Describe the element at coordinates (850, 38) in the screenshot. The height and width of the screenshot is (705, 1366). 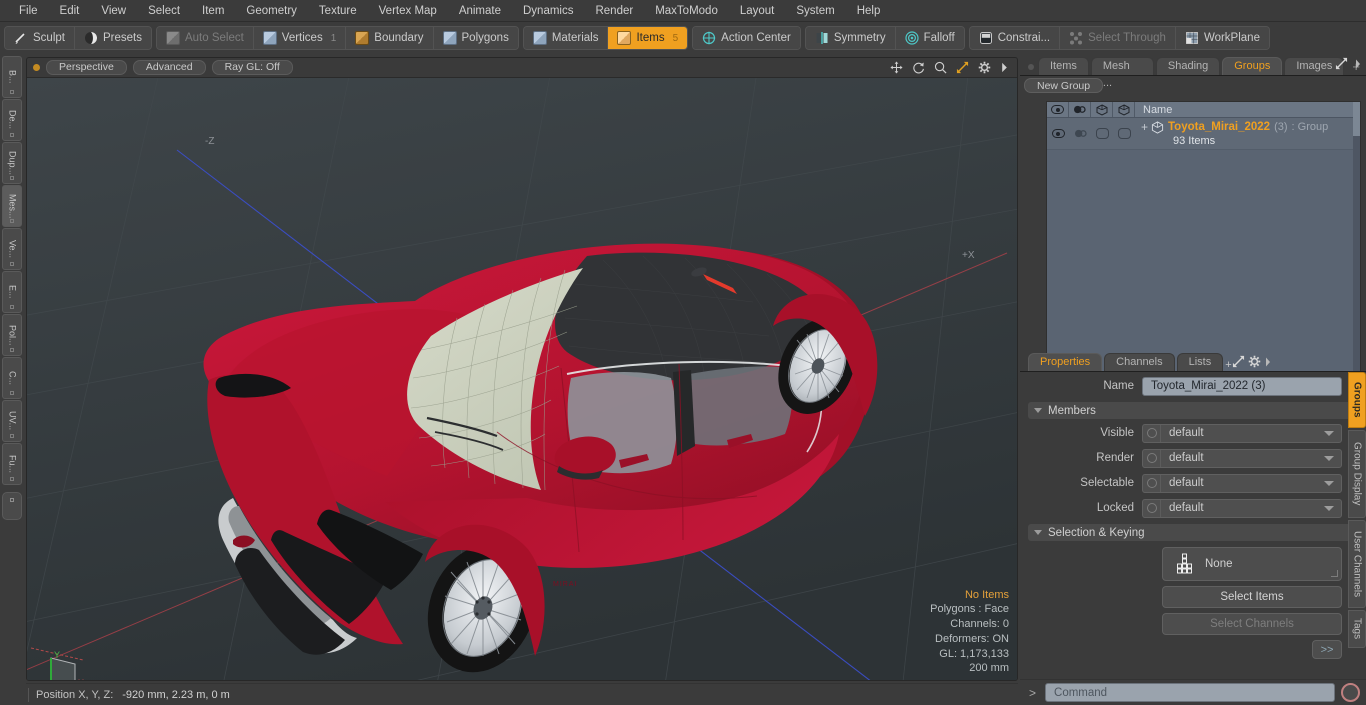
I see `symmetry-button: Symmetry` at that location.